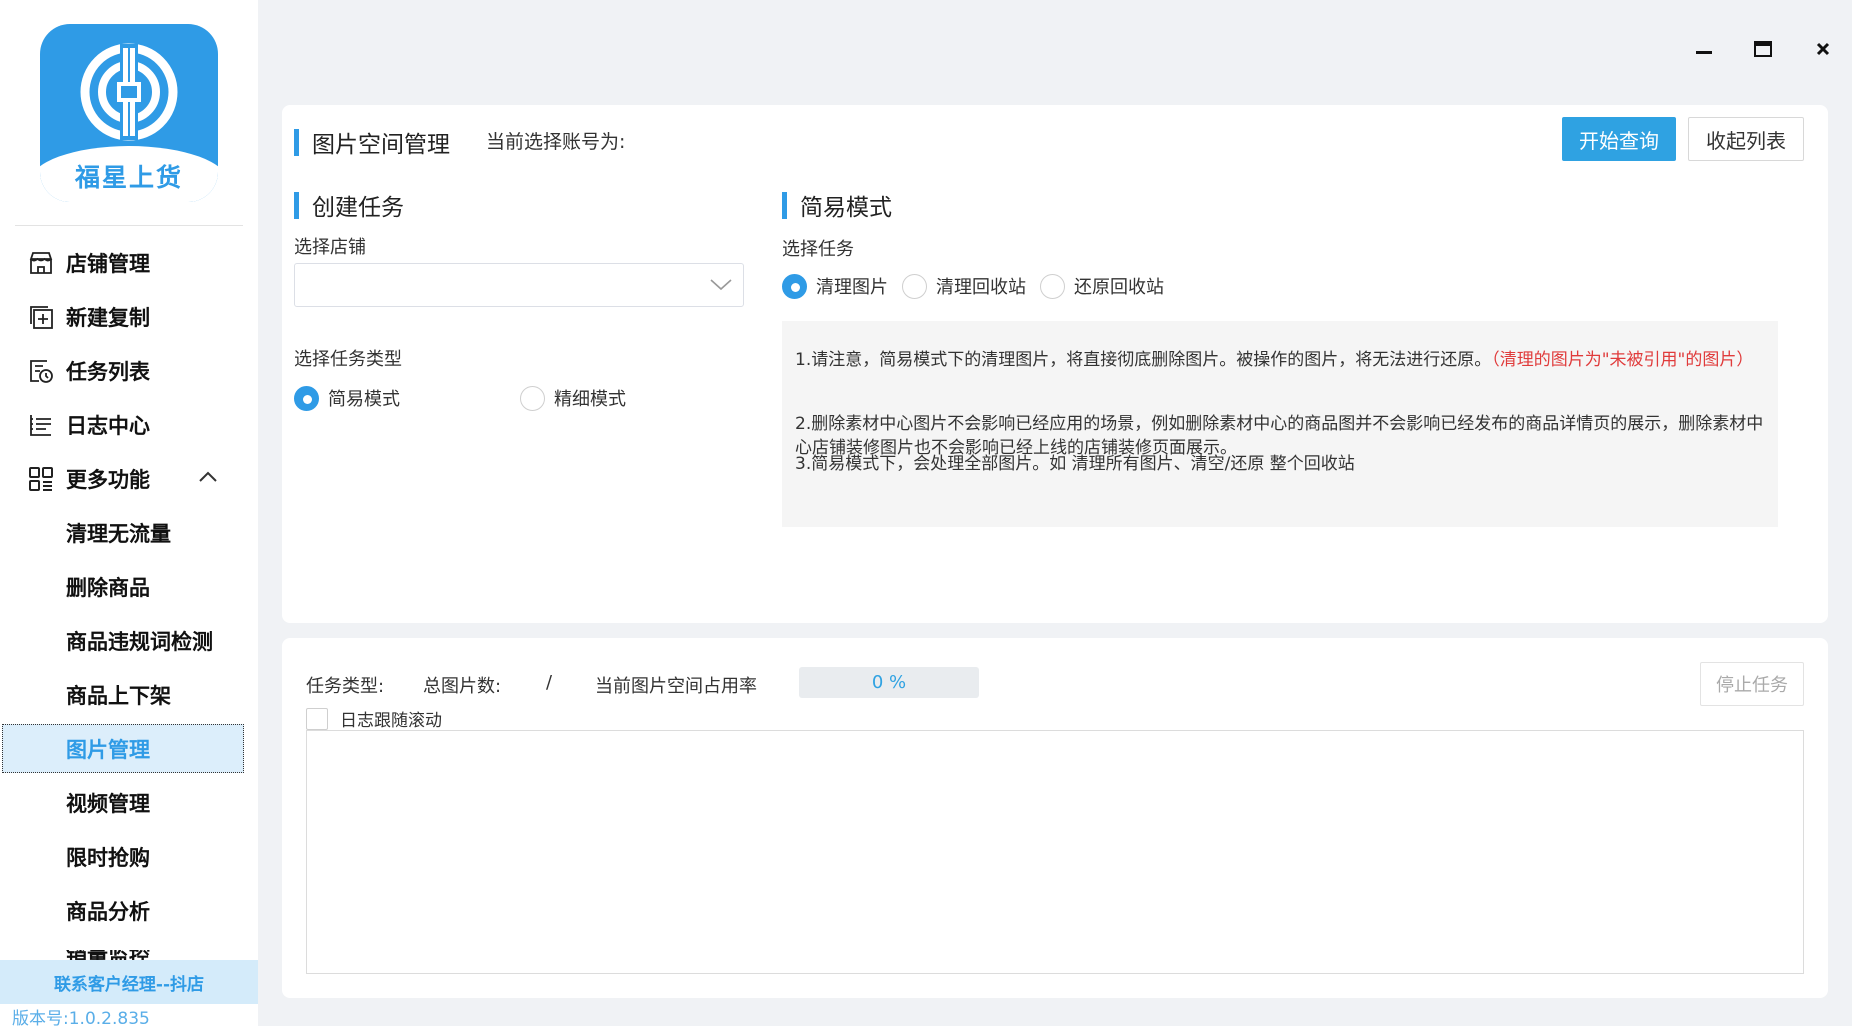  Describe the element at coordinates (317, 718) in the screenshot. I see `checkbox-box` at that location.